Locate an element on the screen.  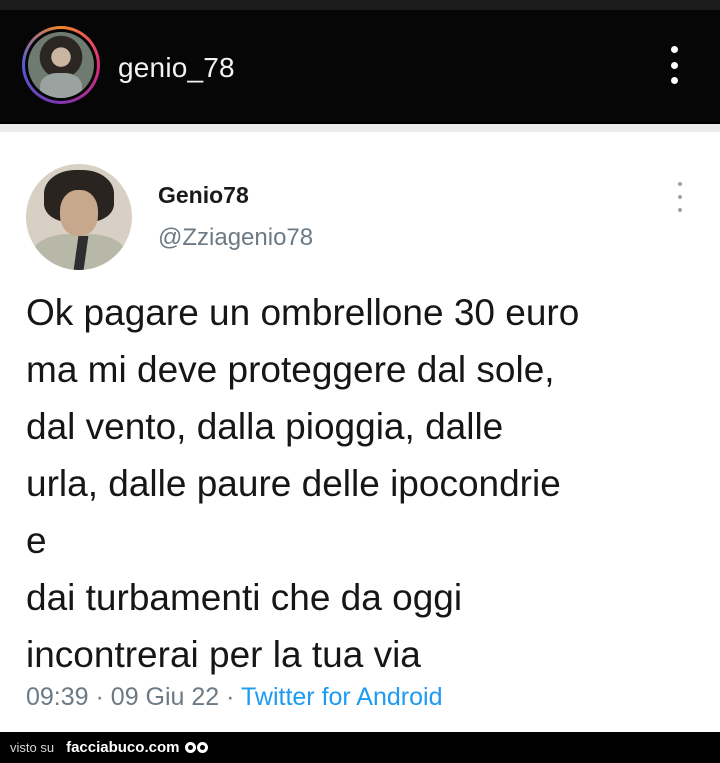
avatar-image is located at coordinates (61, 65).